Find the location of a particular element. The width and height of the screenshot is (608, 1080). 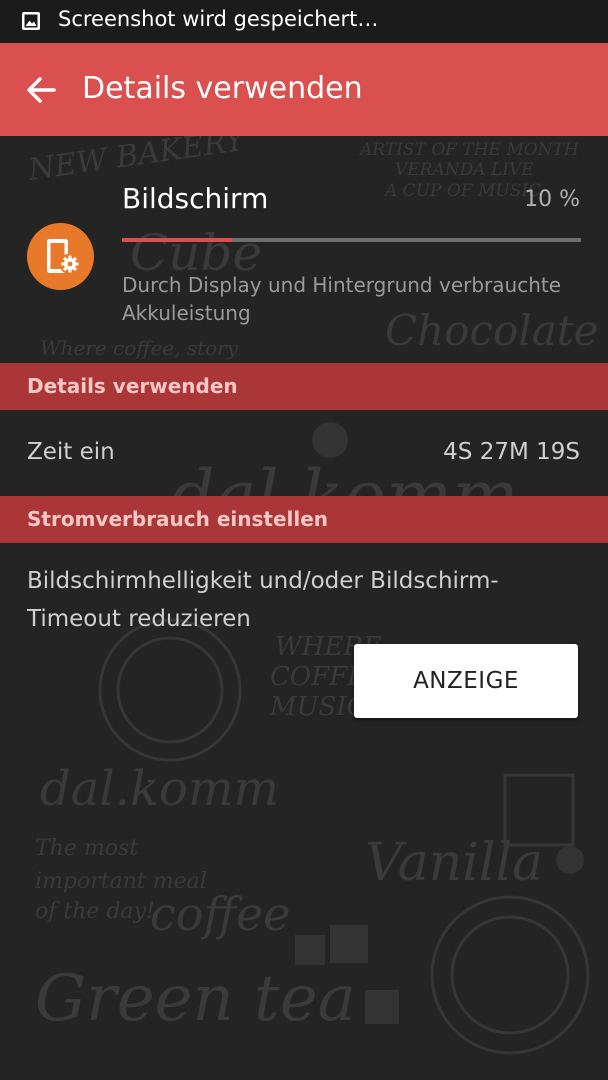

app-bar: Details verwenden is located at coordinates (304, 89).